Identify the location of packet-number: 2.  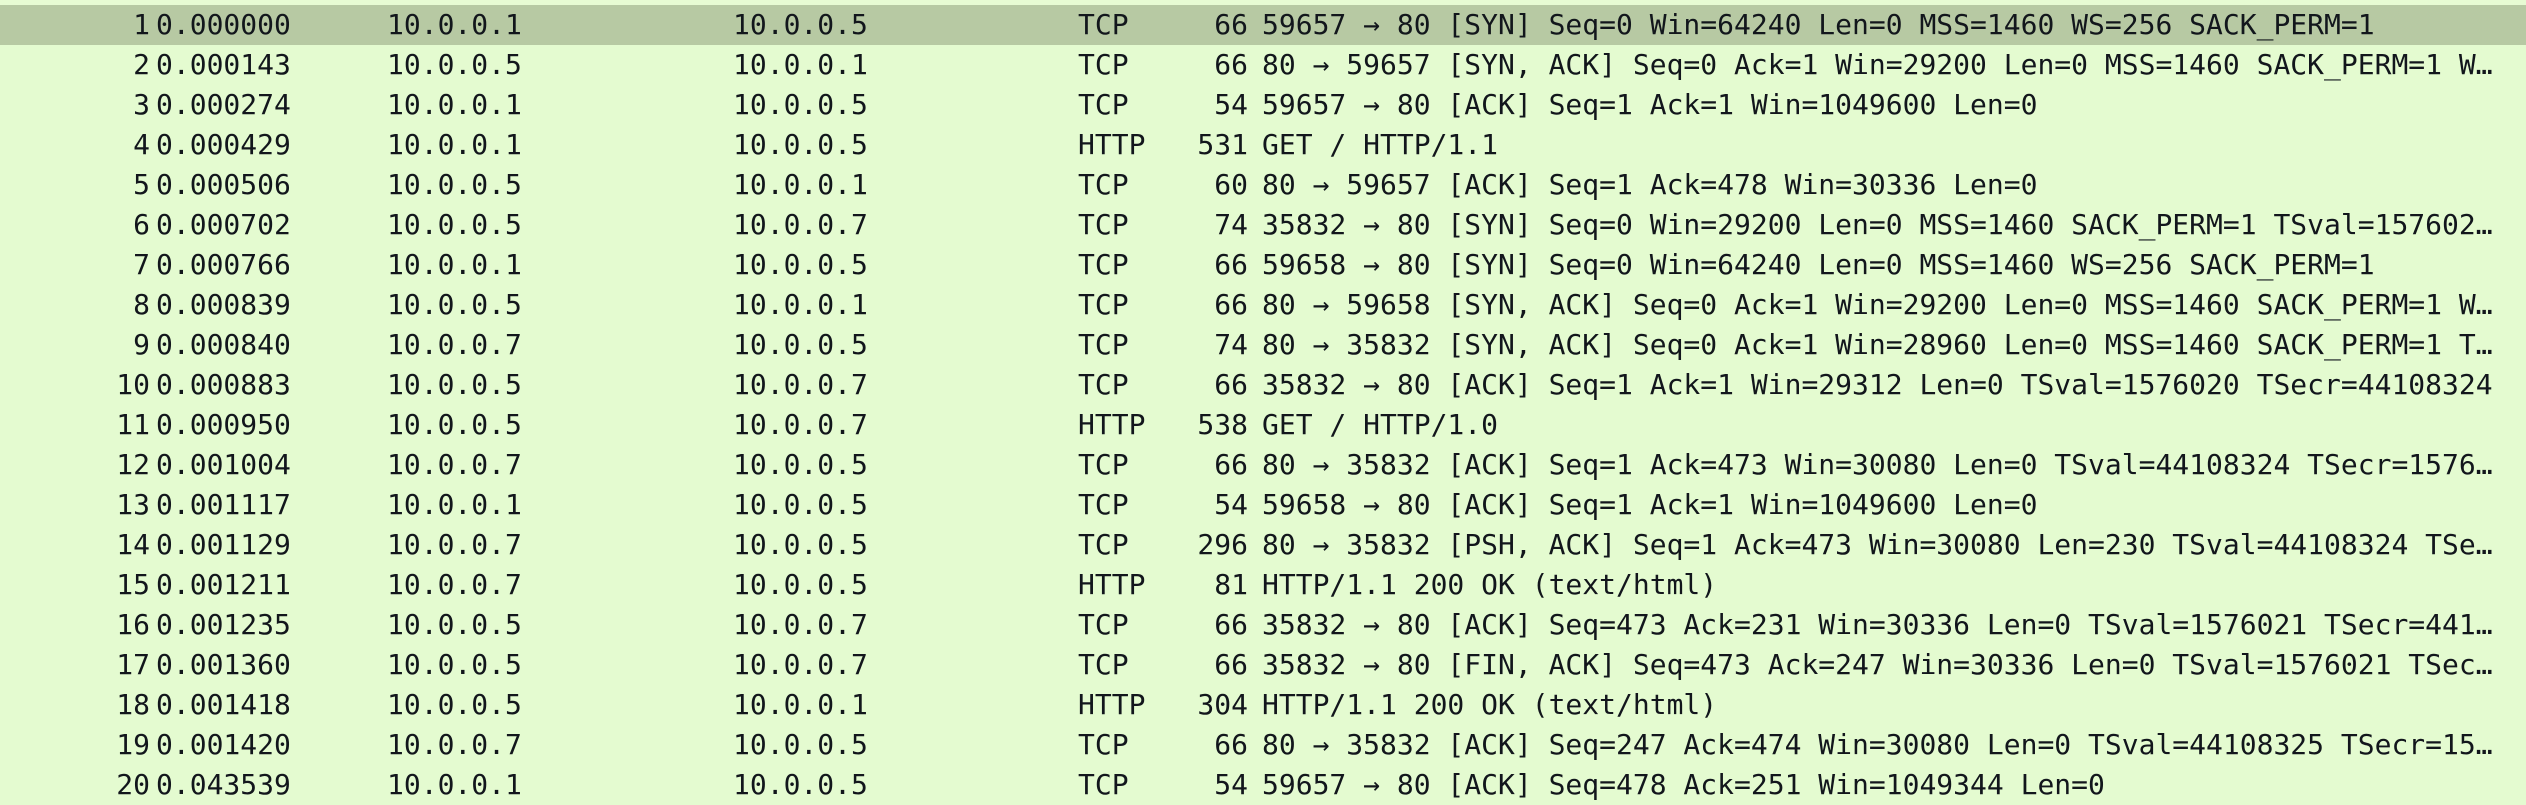
(141, 64).